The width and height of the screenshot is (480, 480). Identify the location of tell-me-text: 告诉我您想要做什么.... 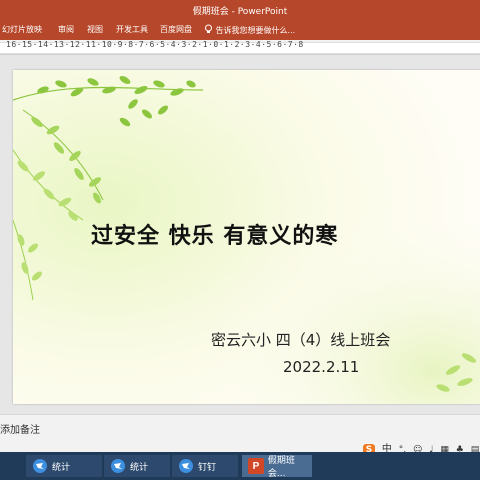
(255, 30).